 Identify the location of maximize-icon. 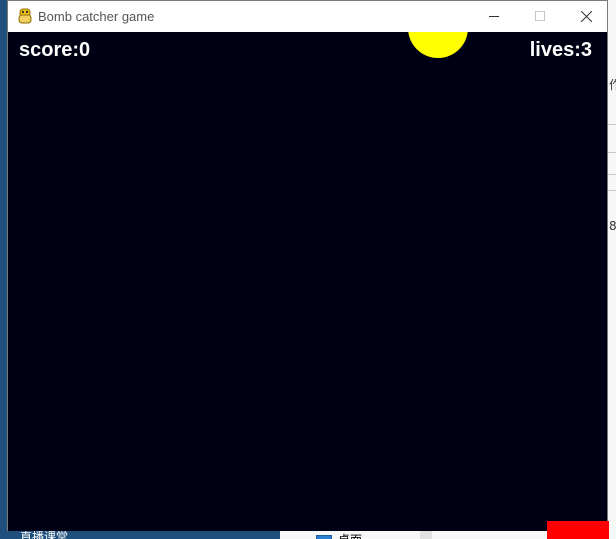
(539, 16).